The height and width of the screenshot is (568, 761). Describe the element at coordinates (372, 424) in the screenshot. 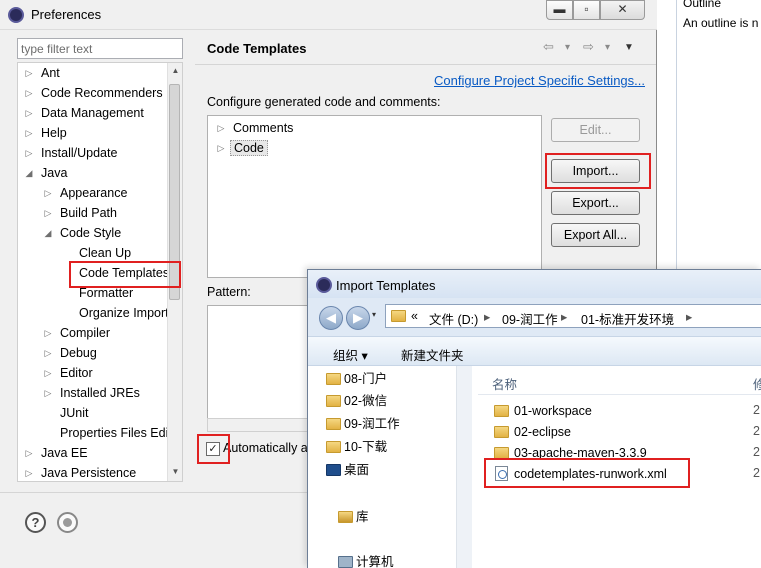

I see `nav-item-label: 09-润工作` at that location.